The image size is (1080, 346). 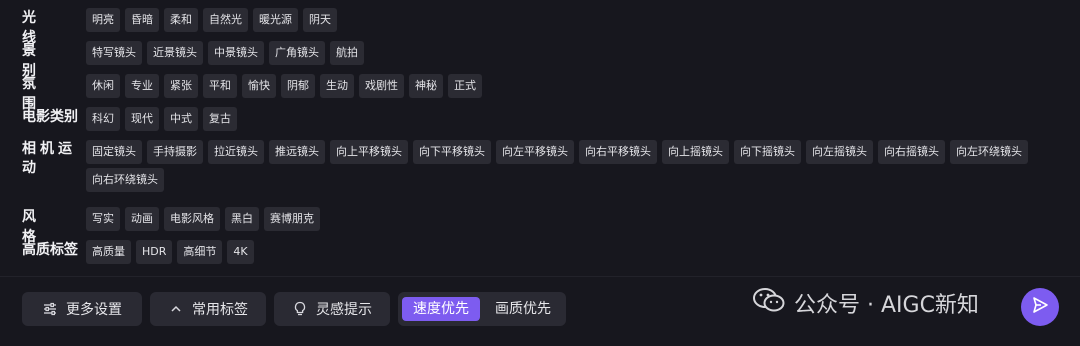 I want to click on chip-natural-light: 自然光, so click(x=225, y=20).